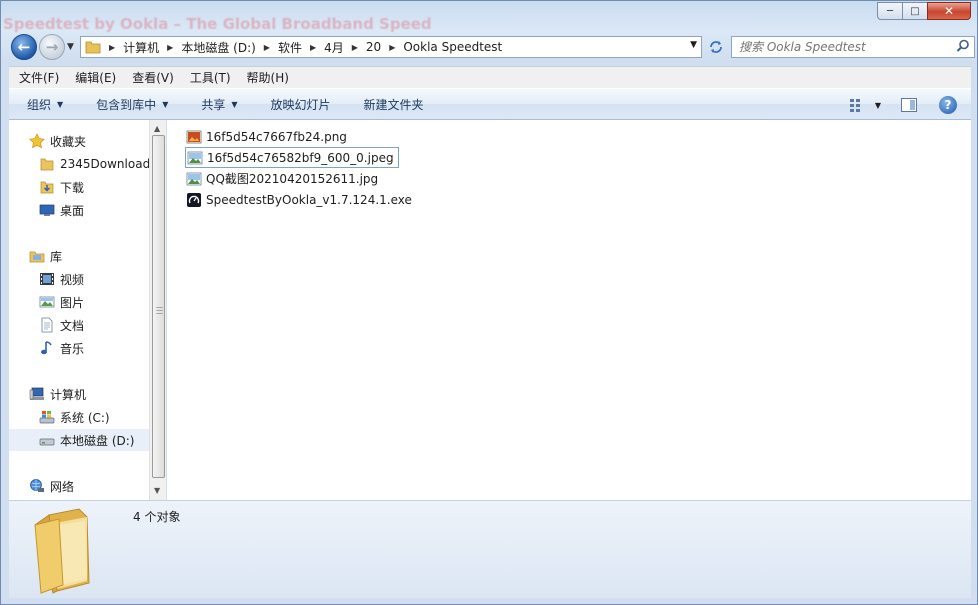 The width and height of the screenshot is (978, 605). Describe the element at coordinates (74, 550) in the screenshot. I see `large-folder-icon` at that location.